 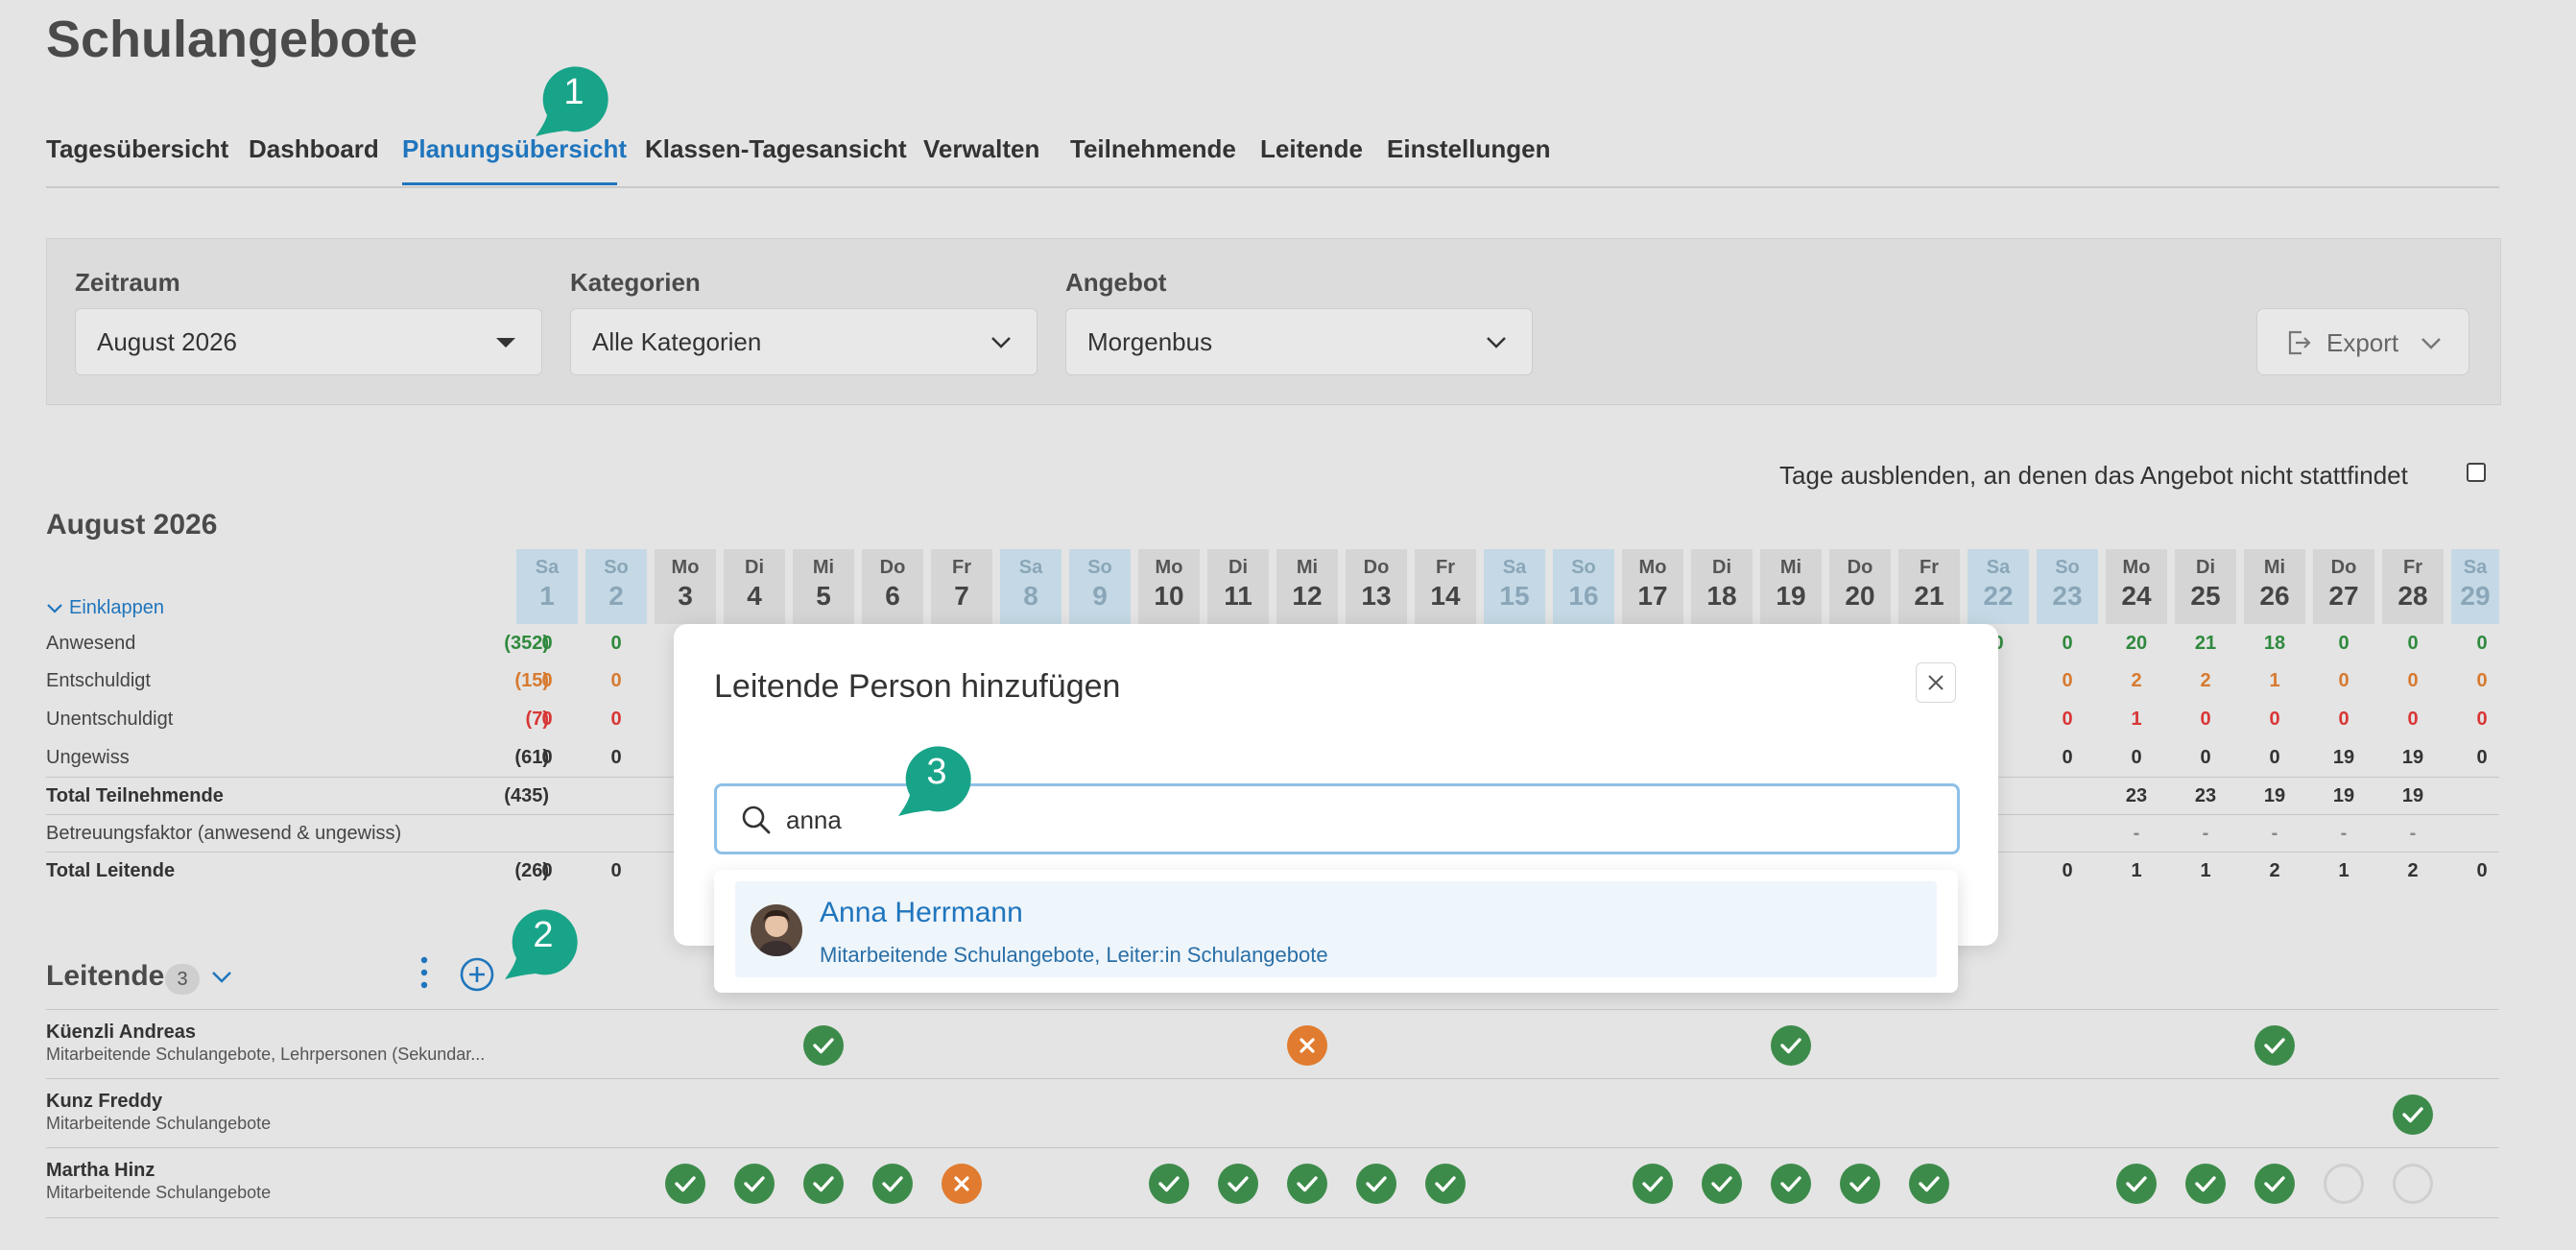 What do you see at coordinates (2205, 586) in the screenshot?
I see `day-header: Di 25` at bounding box center [2205, 586].